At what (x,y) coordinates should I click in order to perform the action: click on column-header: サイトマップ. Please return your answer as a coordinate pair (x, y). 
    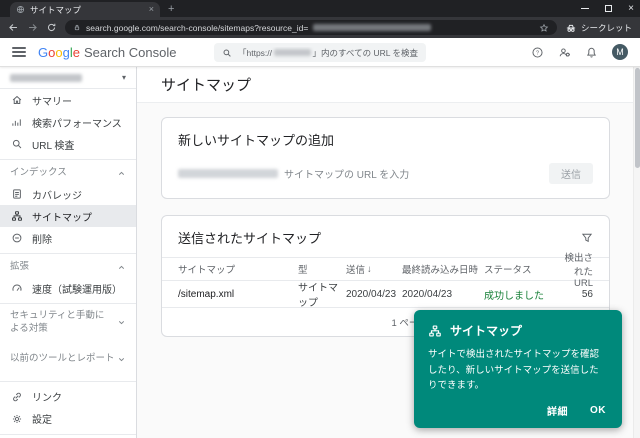
    Looking at the image, I should click on (230, 269).